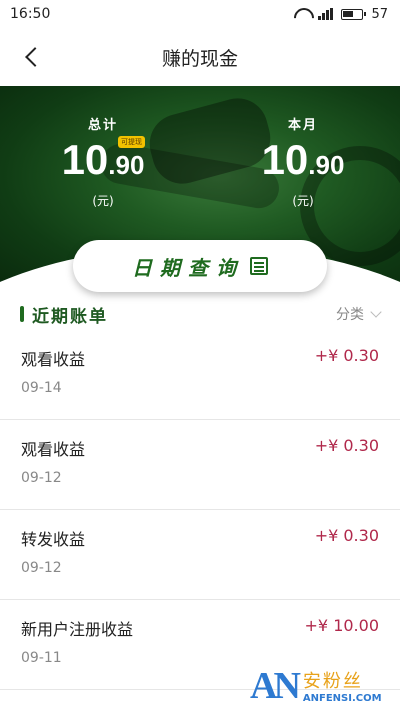  What do you see at coordinates (259, 266) in the screenshot?
I see `calendar-icon` at bounding box center [259, 266].